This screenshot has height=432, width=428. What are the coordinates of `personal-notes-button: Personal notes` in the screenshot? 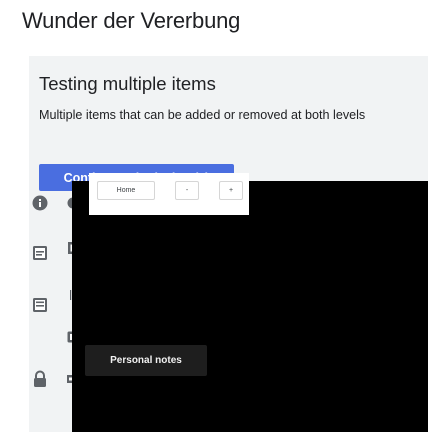 It's located at (146, 360).